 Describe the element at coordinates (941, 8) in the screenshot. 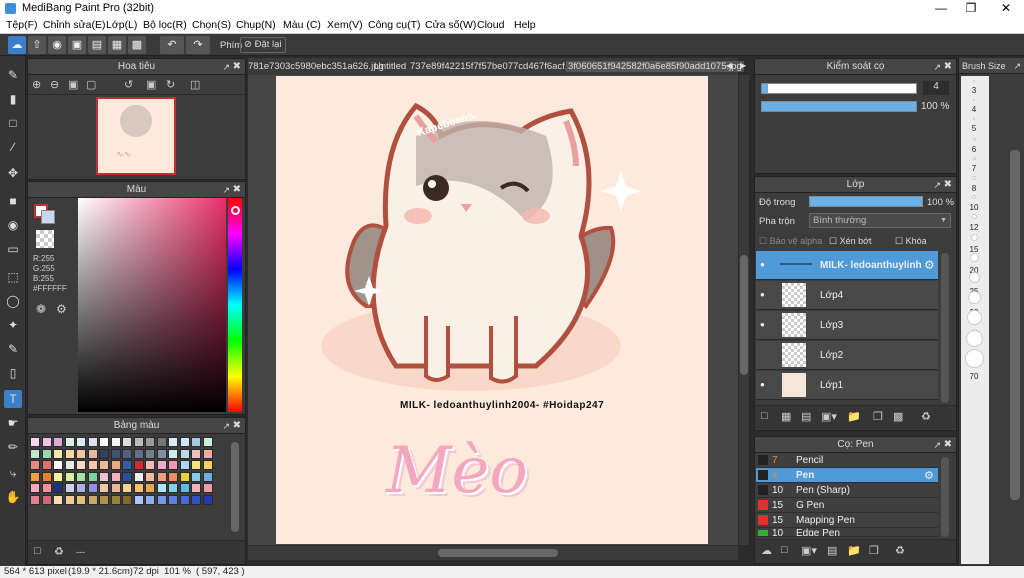

I see `minimize-icon: —` at that location.